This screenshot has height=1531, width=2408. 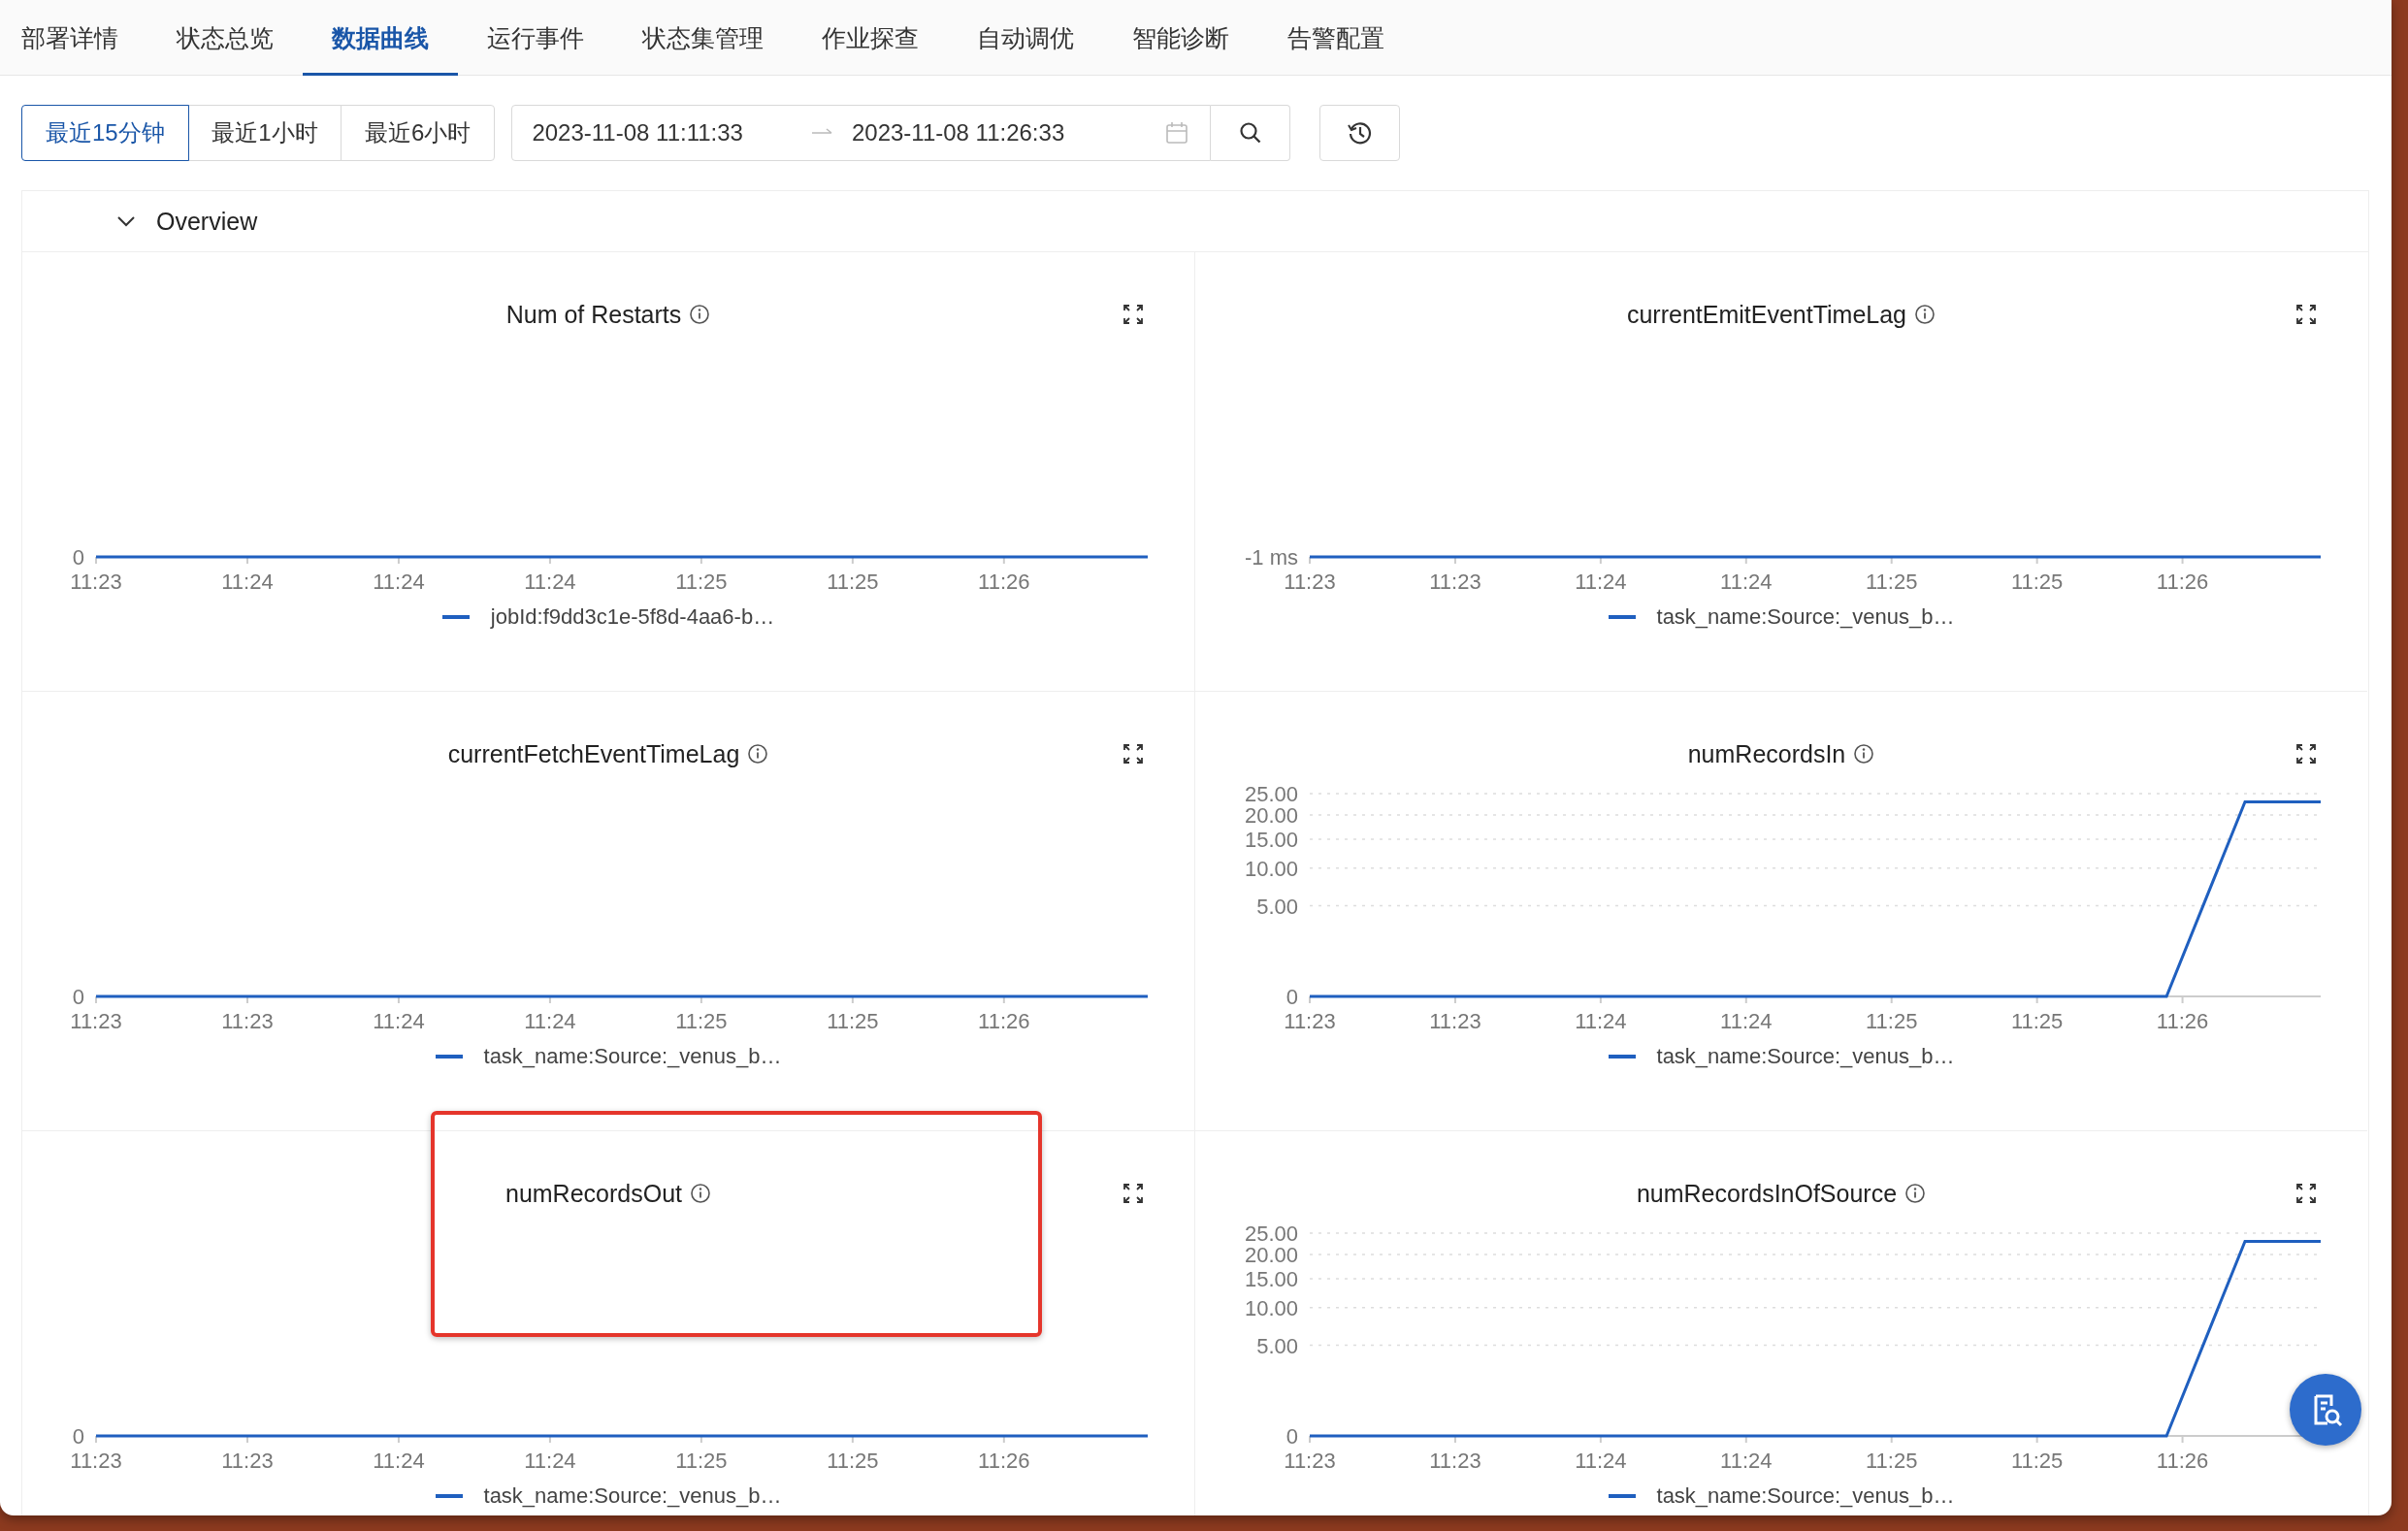 What do you see at coordinates (1025, 38) in the screenshot?
I see `tab: 自动调优` at bounding box center [1025, 38].